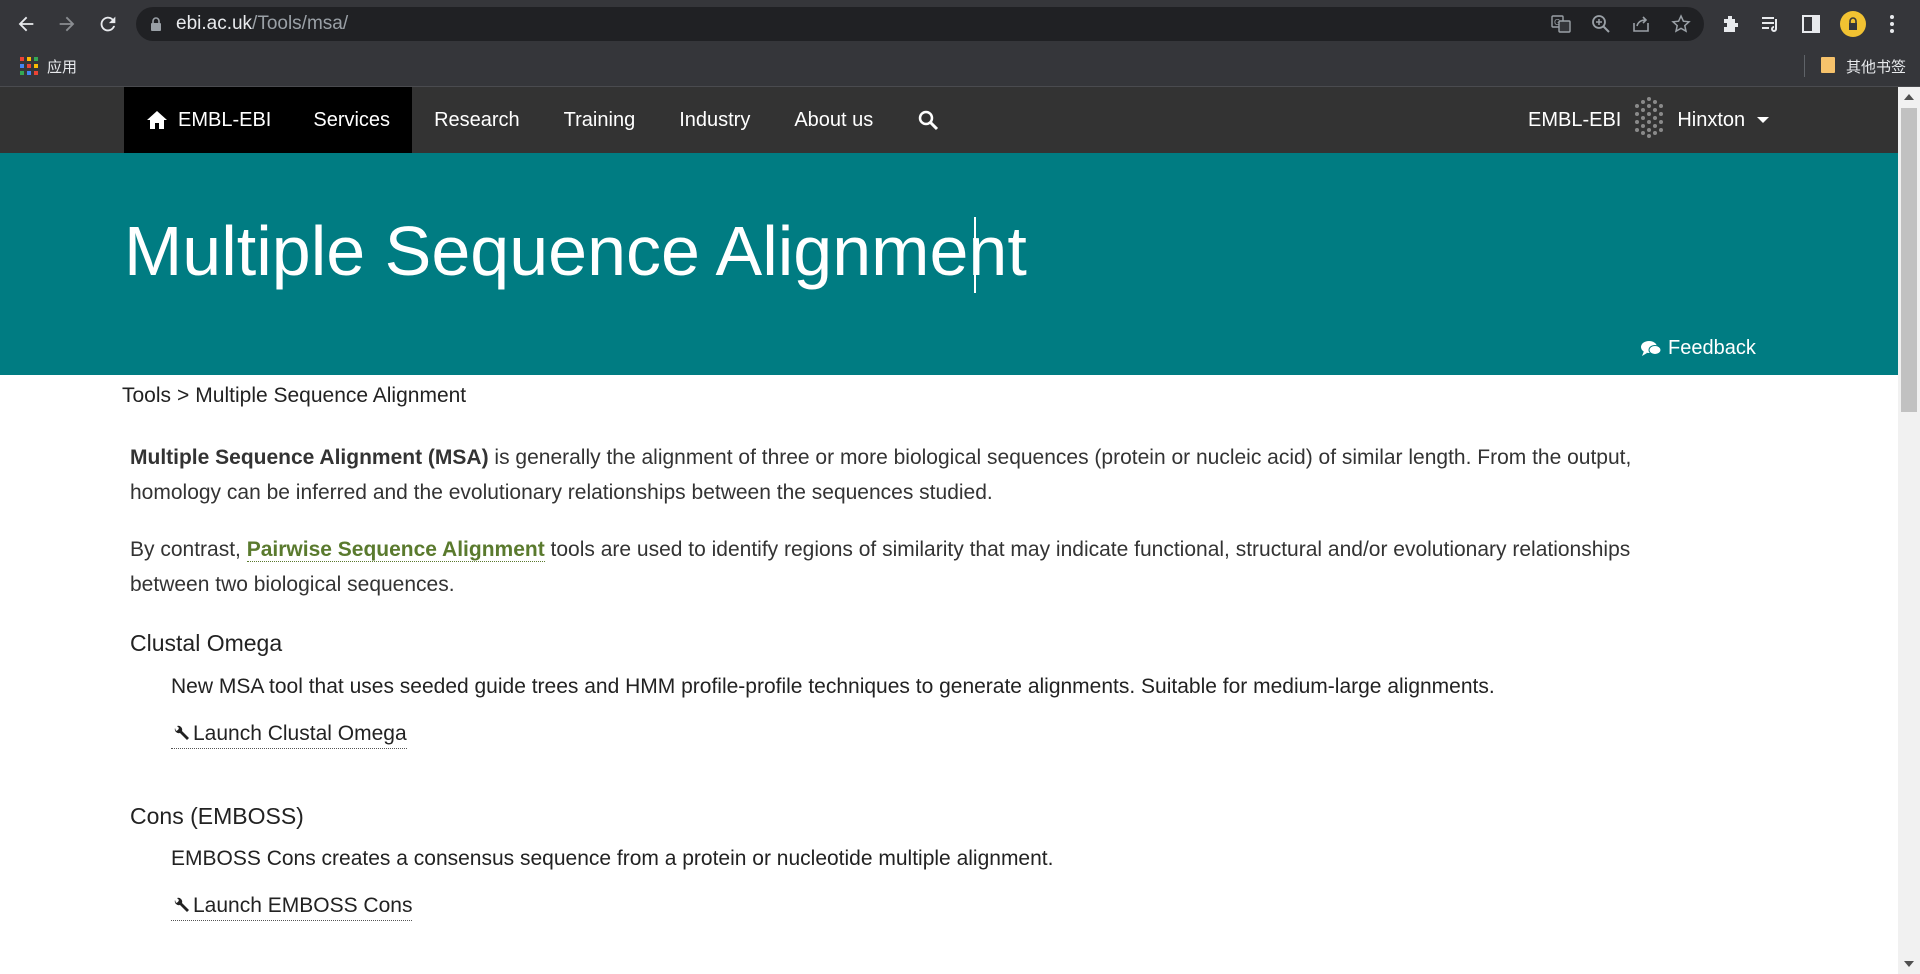 This screenshot has height=974, width=1920. What do you see at coordinates (303, 905) in the screenshot?
I see `launch-label: Launch EMBOSS Cons` at bounding box center [303, 905].